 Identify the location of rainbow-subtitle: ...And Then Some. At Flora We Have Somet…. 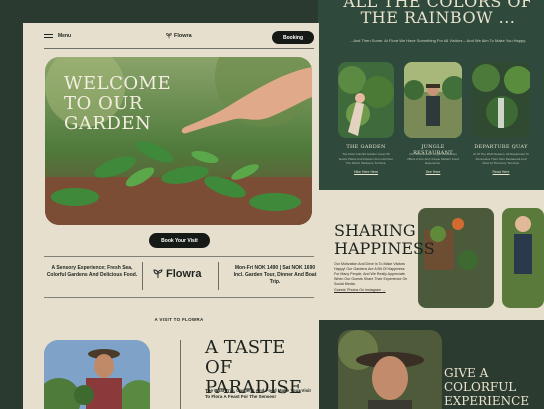
(438, 40).